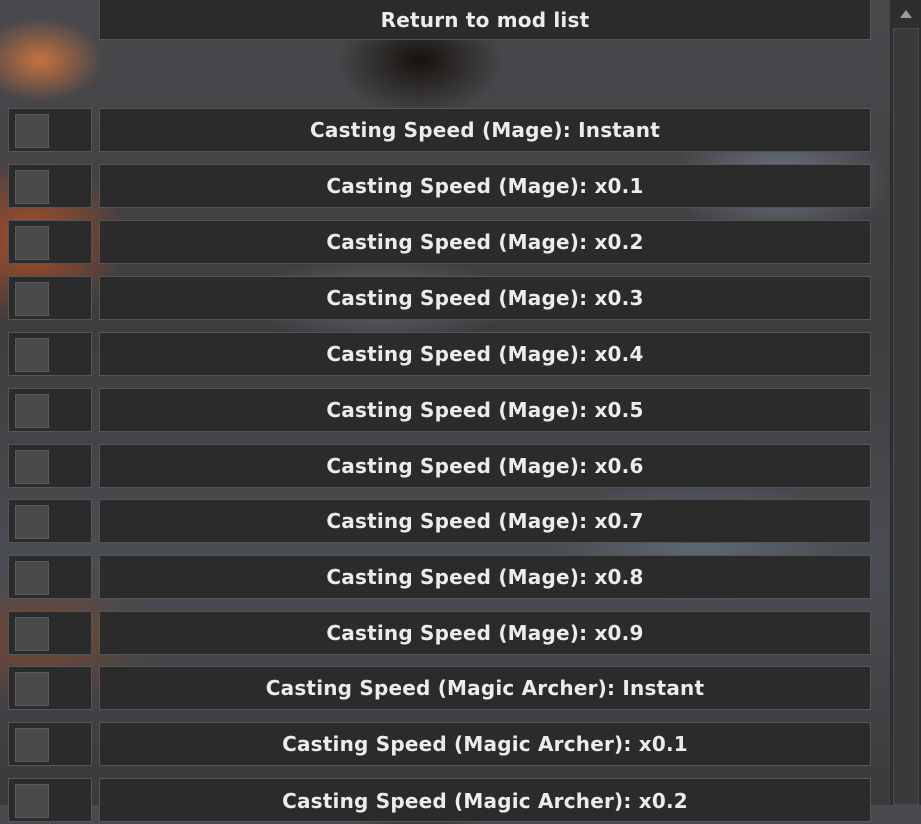  I want to click on scrollbar-thumb, so click(906, 416).